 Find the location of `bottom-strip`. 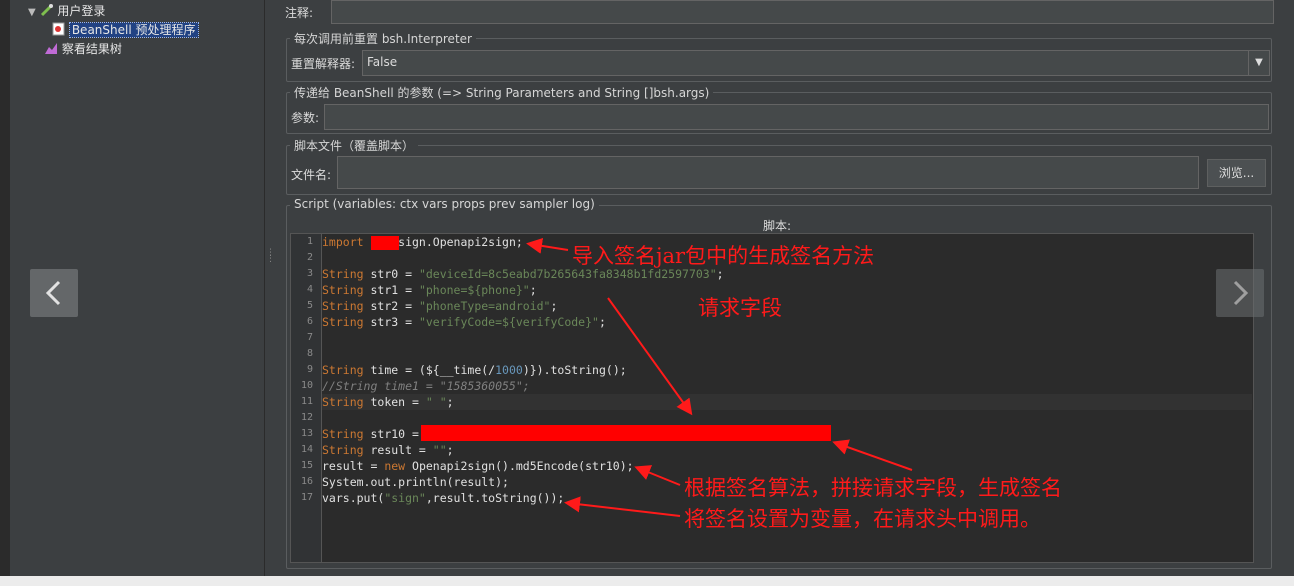

bottom-strip is located at coordinates (647, 581).